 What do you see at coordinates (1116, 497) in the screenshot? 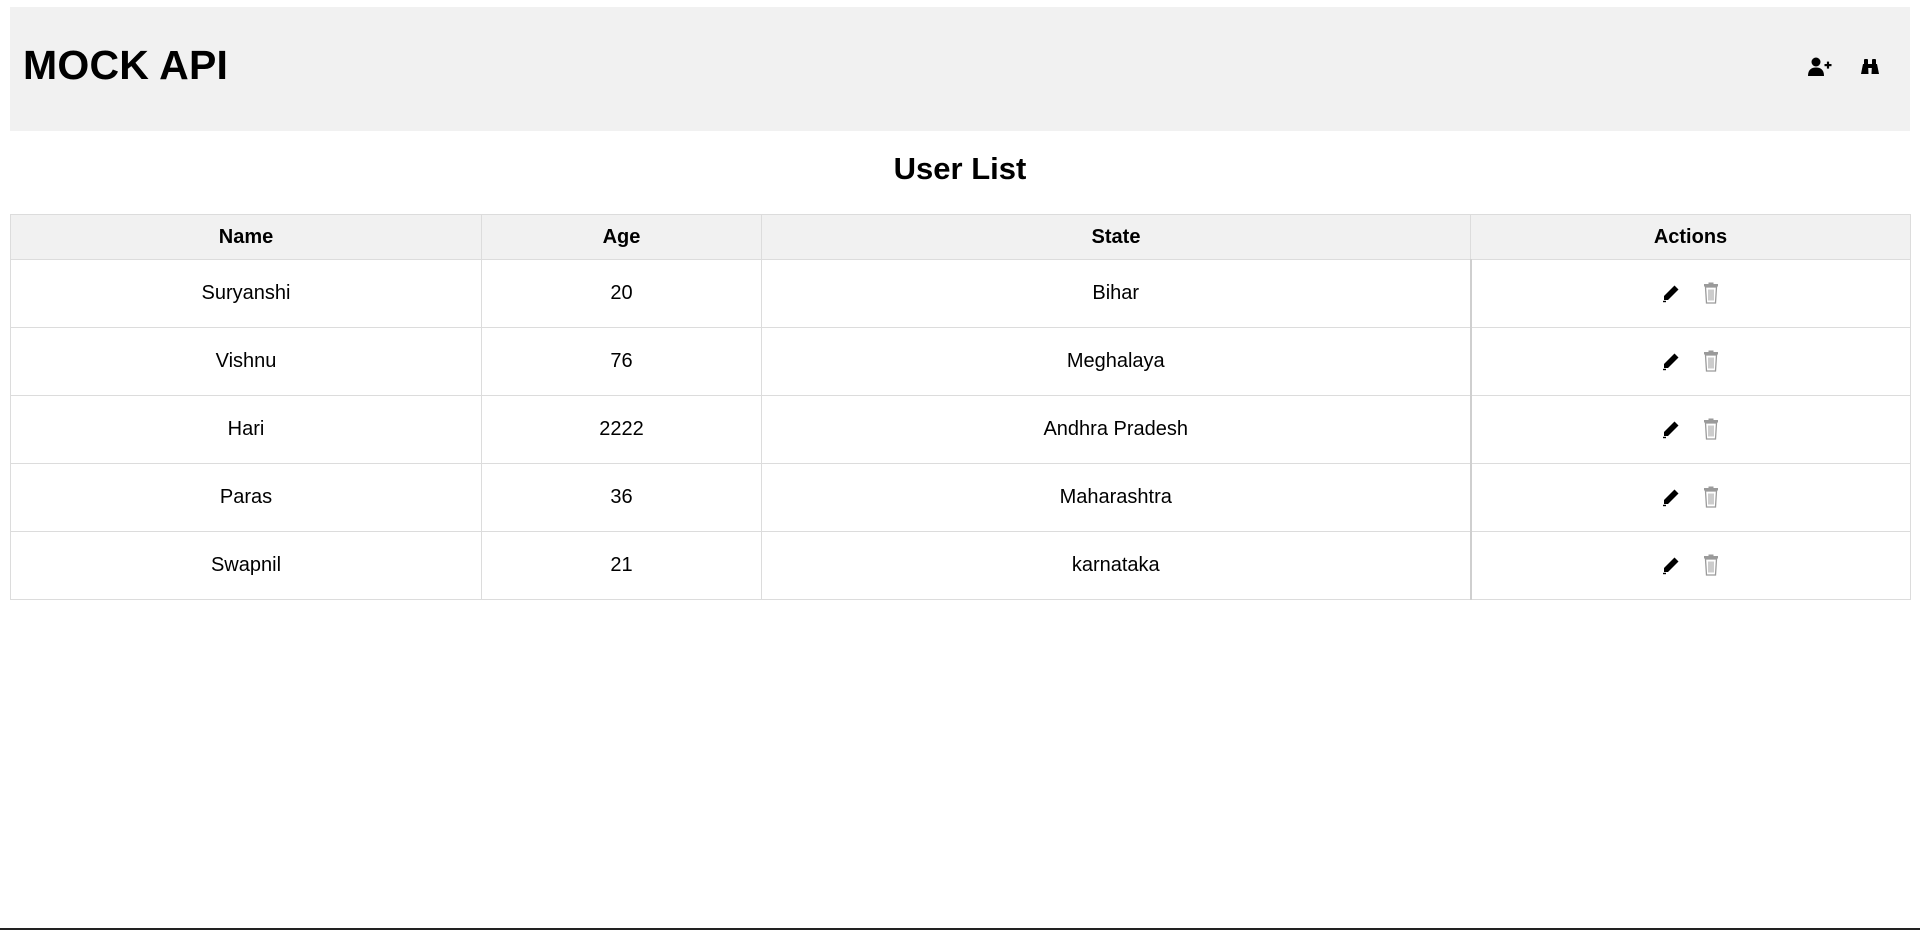
I see `cell-state: Maharashtra` at bounding box center [1116, 497].